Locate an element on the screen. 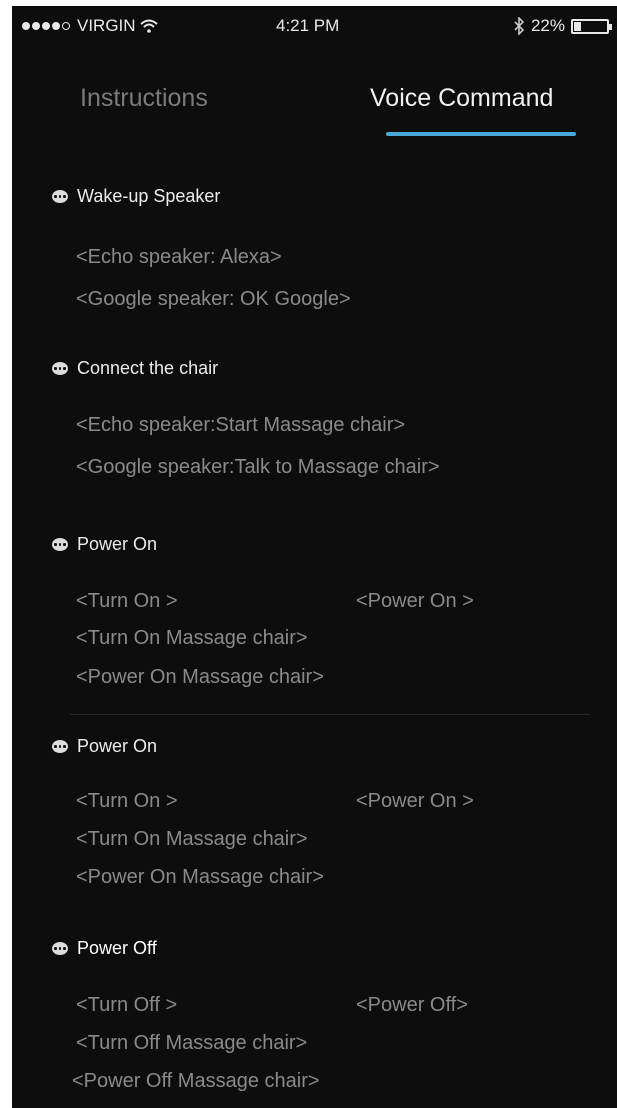  section-title: Power Off is located at coordinates (117, 948).